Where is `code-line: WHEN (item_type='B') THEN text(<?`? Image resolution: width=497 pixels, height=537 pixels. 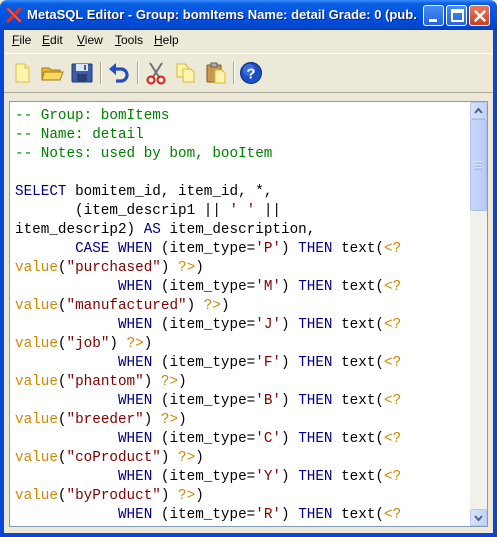
code-line: WHEN (item_type='B') THEN text(<? is located at coordinates (242, 401).